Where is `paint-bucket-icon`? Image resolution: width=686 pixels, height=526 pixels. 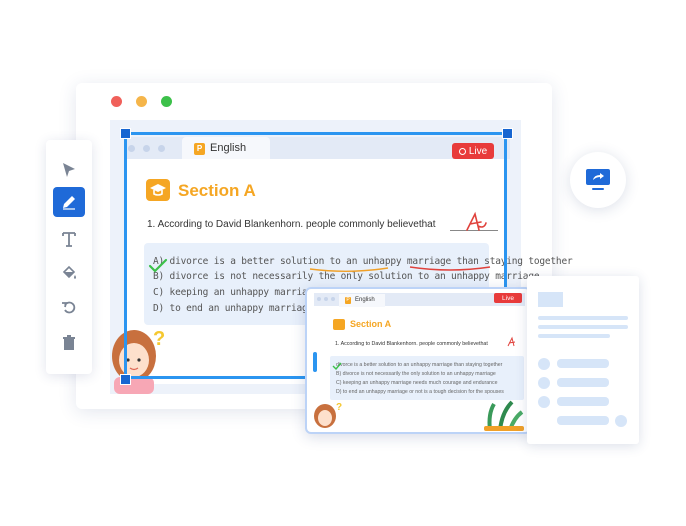
paint-bucket-icon is located at coordinates (69, 272).